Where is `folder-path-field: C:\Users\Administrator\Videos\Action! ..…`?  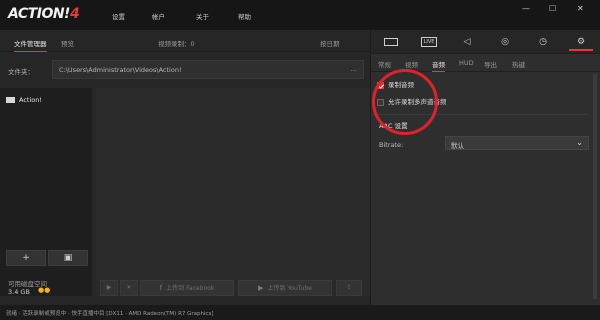 folder-path-field: C:\Users\Administrator\Videos\Action! ..… is located at coordinates (208, 69).